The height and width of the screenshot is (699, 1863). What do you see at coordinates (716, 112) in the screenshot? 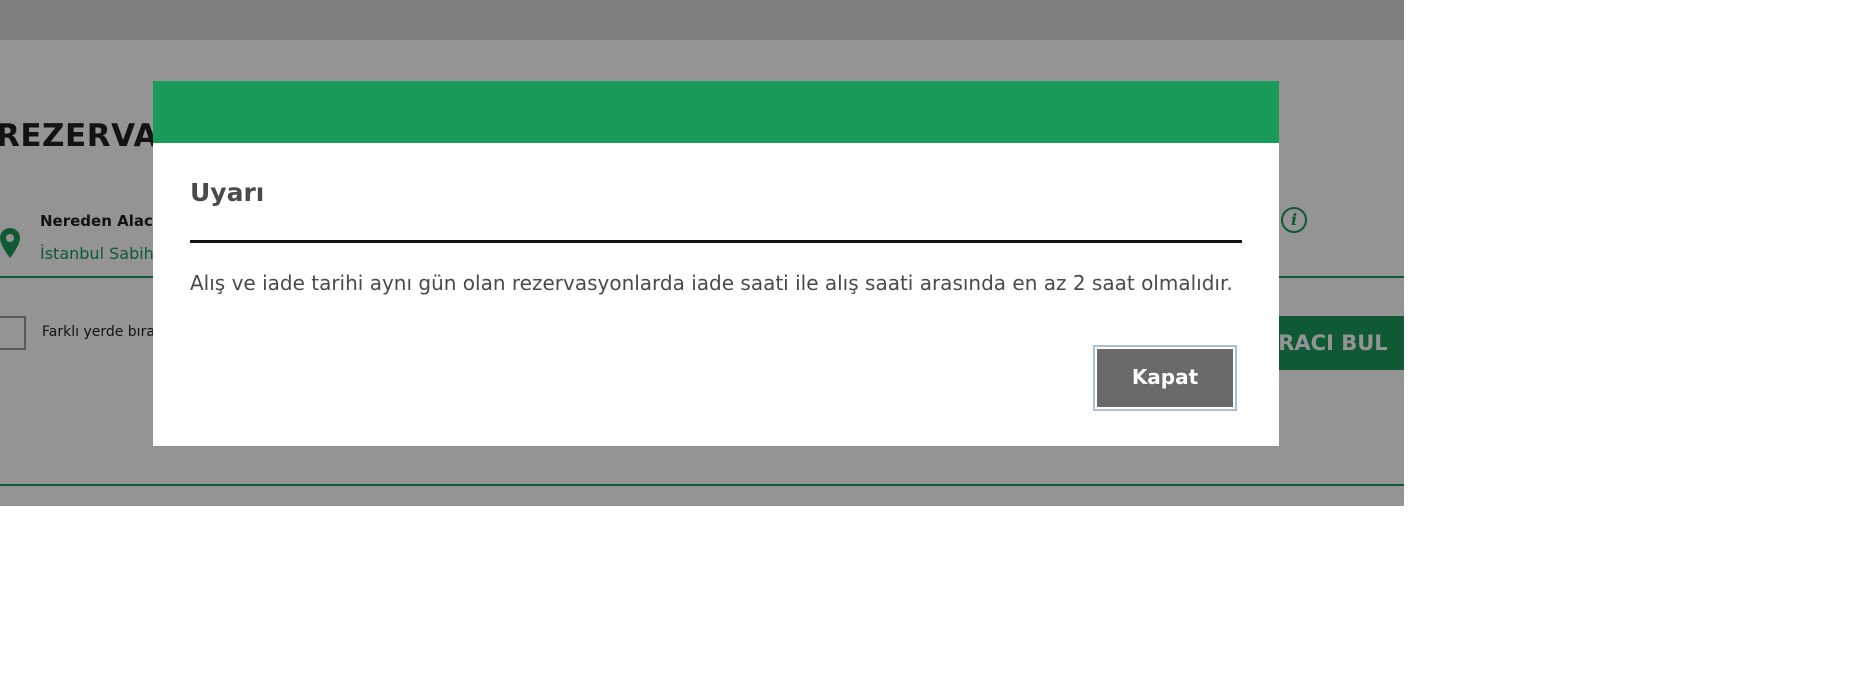
I see `dialog-header-bar` at bounding box center [716, 112].